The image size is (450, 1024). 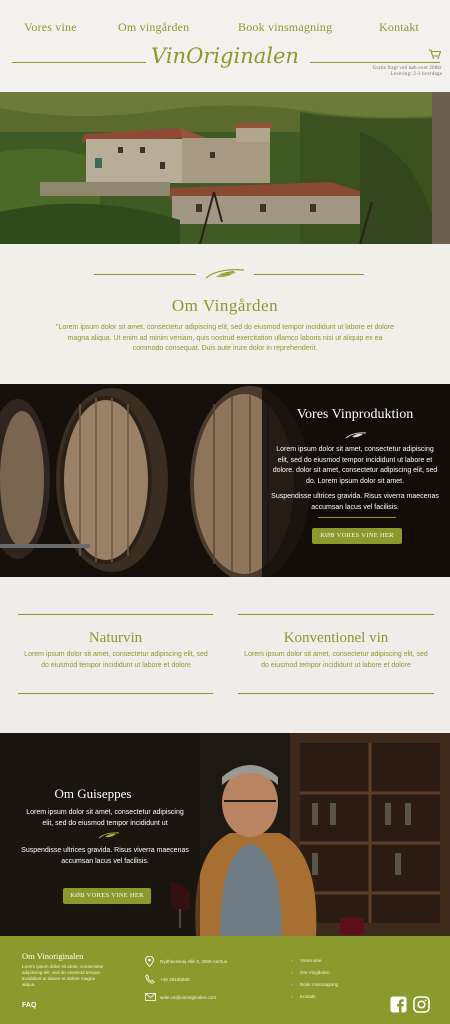 I want to click on production-title: Vores Vinproduktion, so click(x=355, y=414).